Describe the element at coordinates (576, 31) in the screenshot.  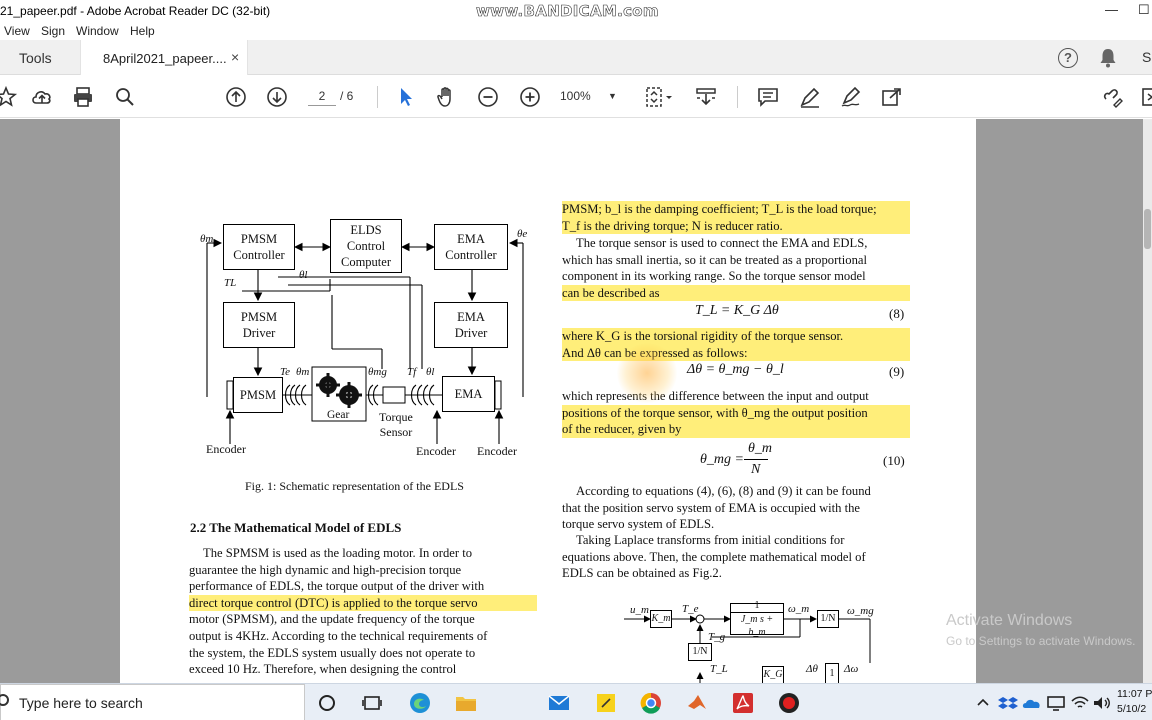
I see `menu-bar: View Sign Window Help` at that location.